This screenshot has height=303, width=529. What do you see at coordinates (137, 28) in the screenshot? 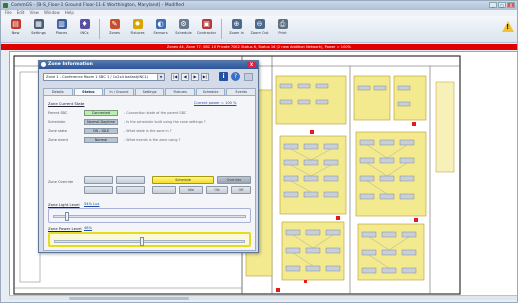
I see `toolbar-button-fixtures: ✹ Fixtures` at bounding box center [137, 28].